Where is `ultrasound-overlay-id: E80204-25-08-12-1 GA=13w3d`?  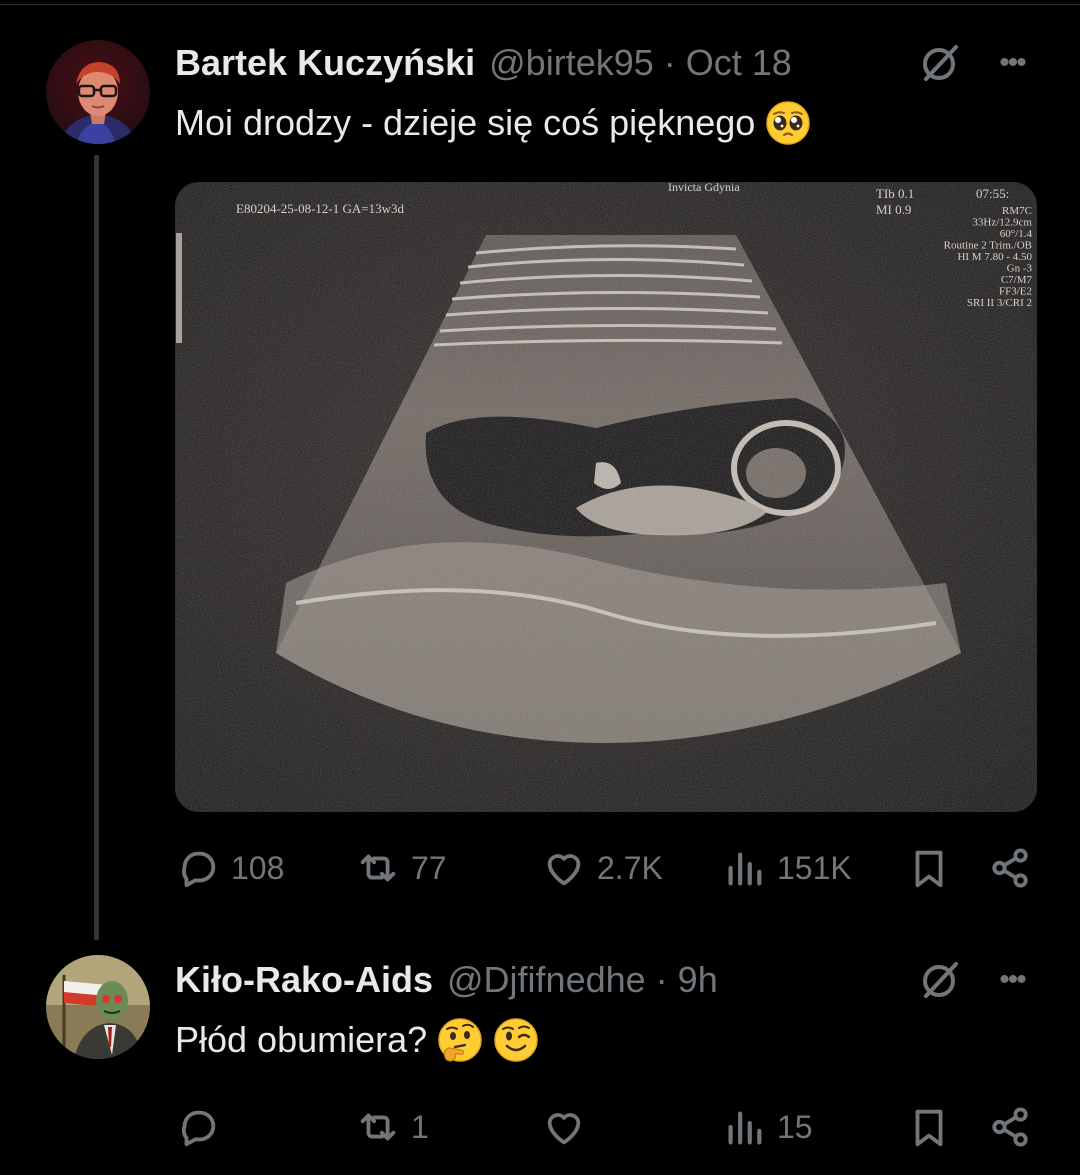 ultrasound-overlay-id: E80204-25-08-12-1 GA=13w3d is located at coordinates (320, 208).